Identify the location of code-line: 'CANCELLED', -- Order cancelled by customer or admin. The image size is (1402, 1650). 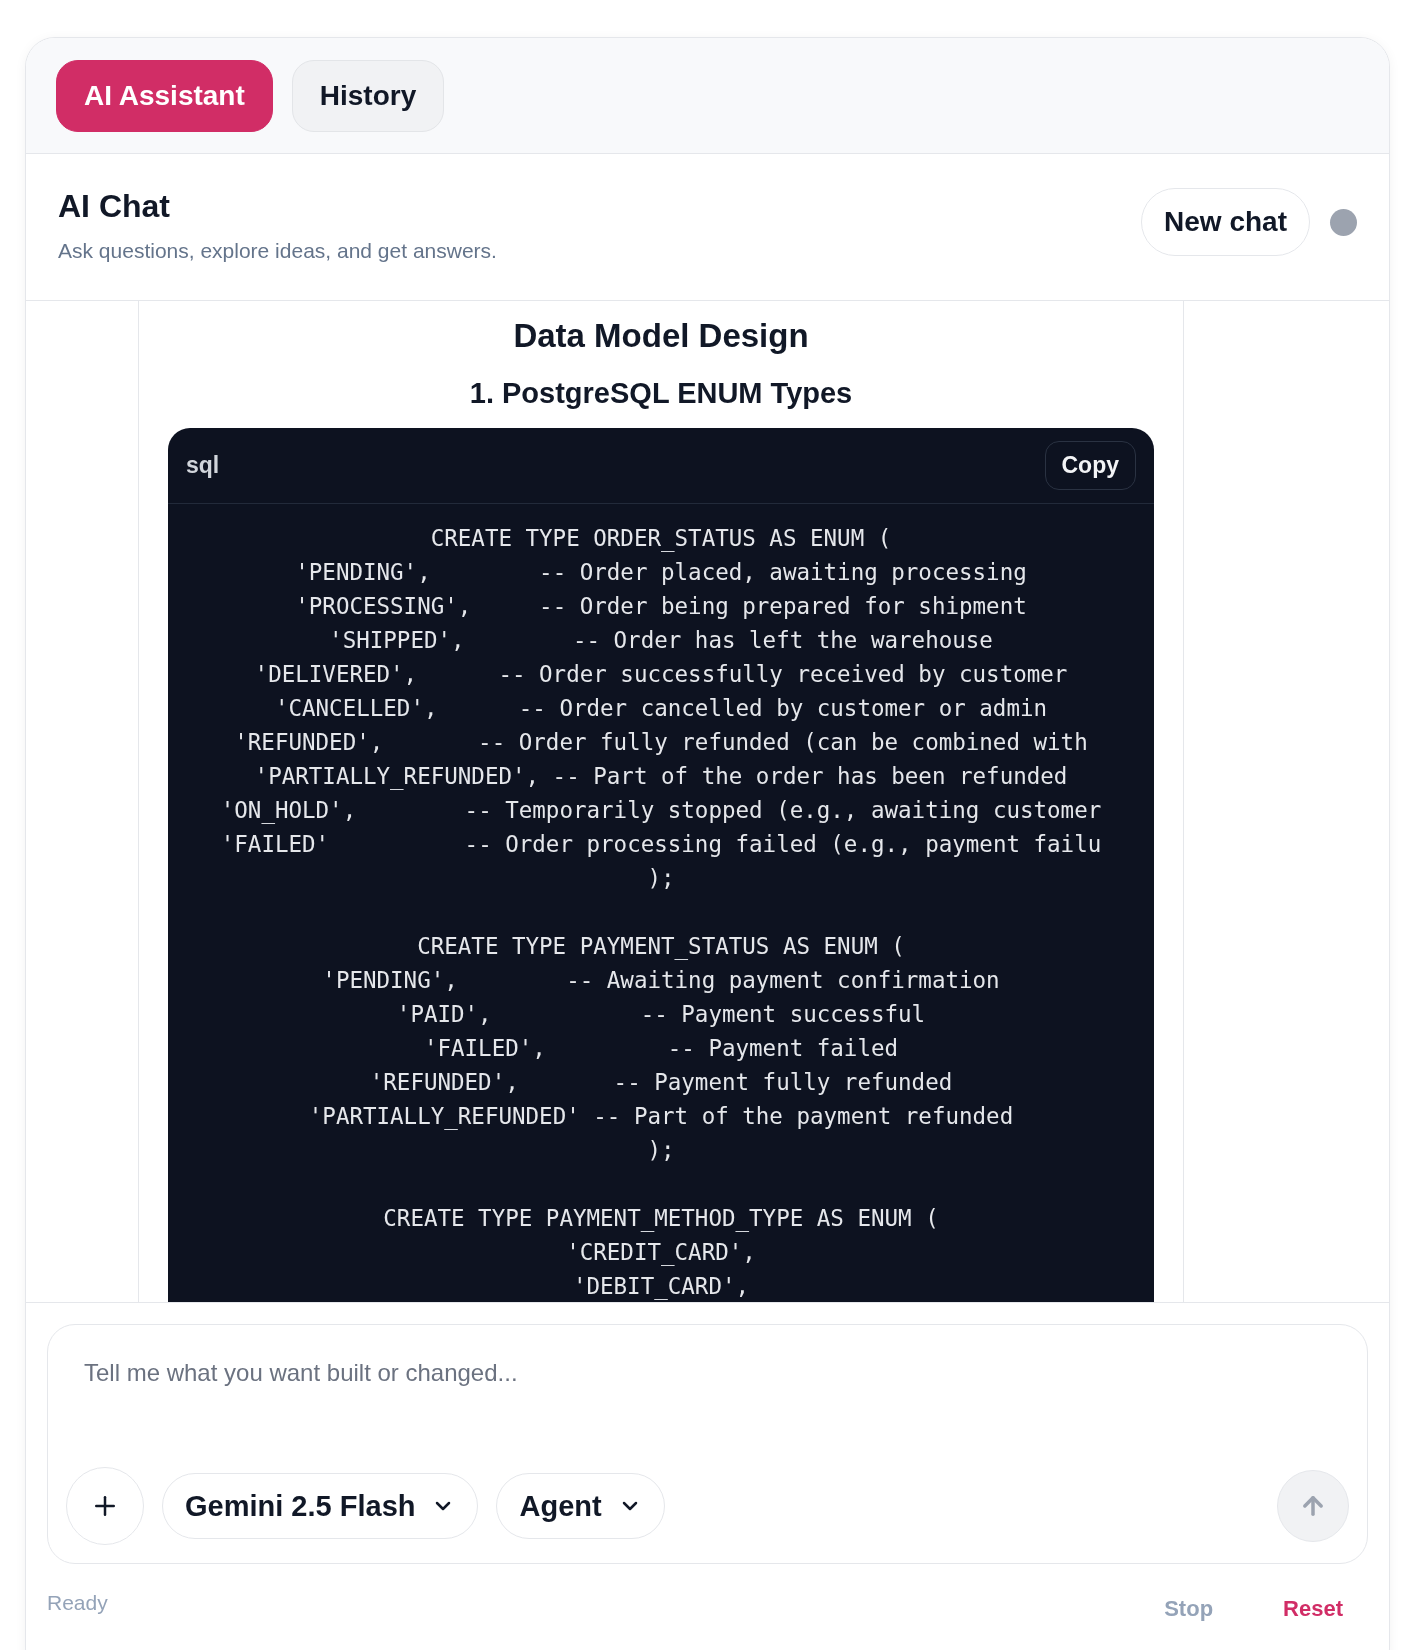
(661, 708).